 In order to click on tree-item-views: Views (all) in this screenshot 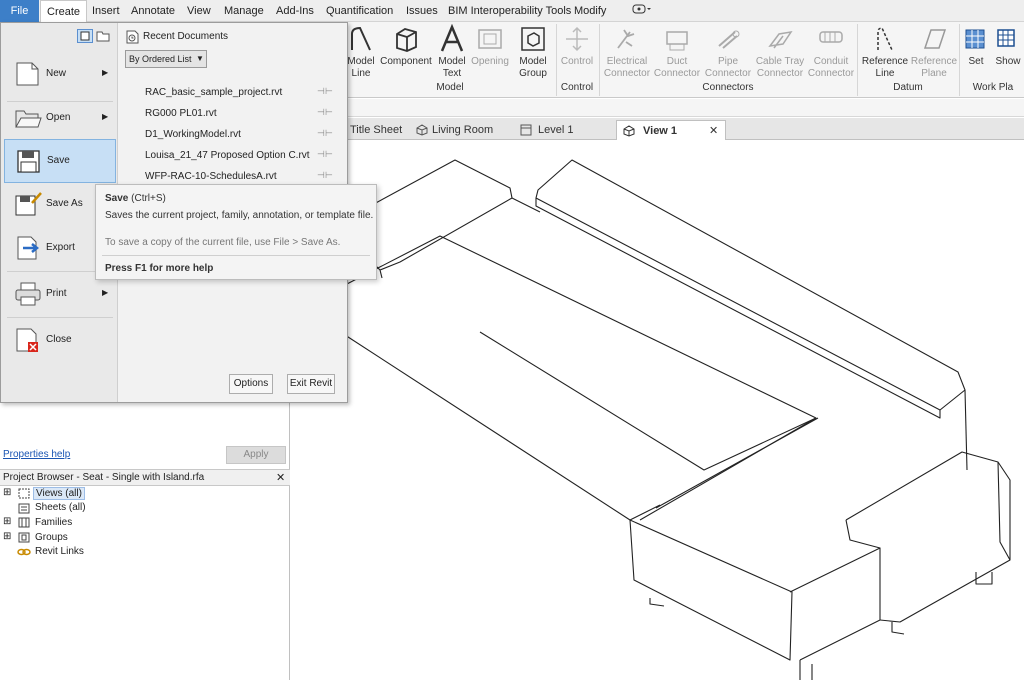, I will do `click(59, 493)`.